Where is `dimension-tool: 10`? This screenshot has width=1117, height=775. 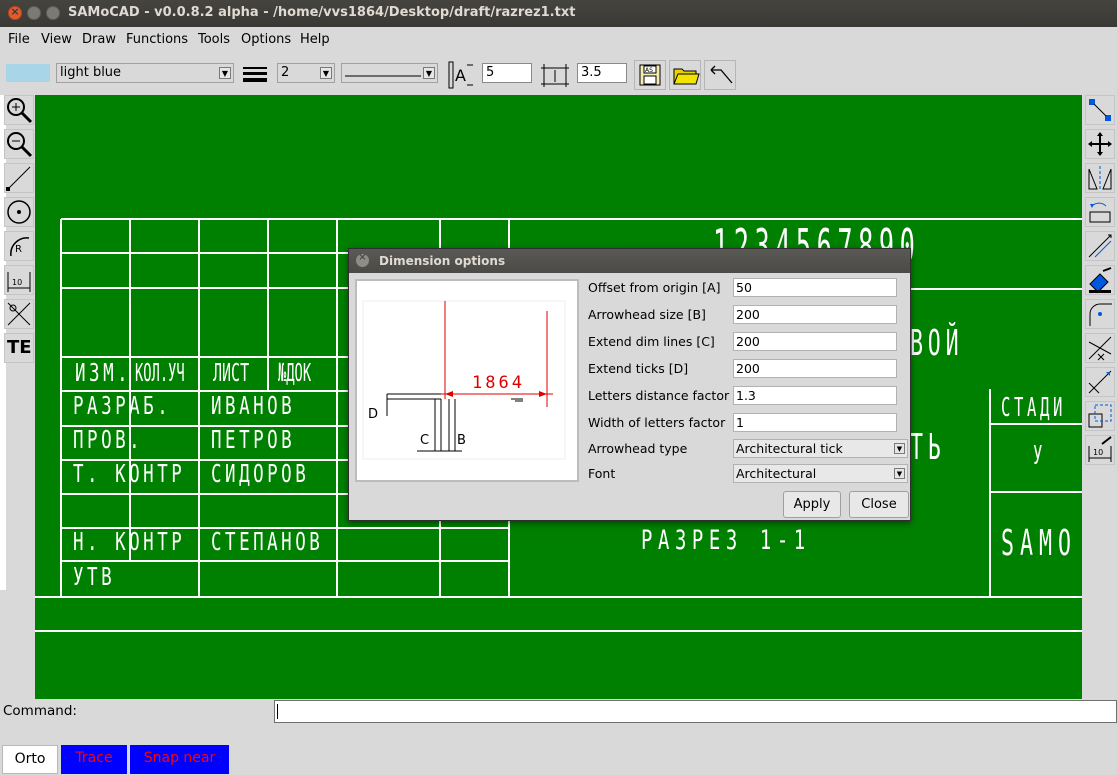
dimension-tool: 10 is located at coordinates (19, 280).